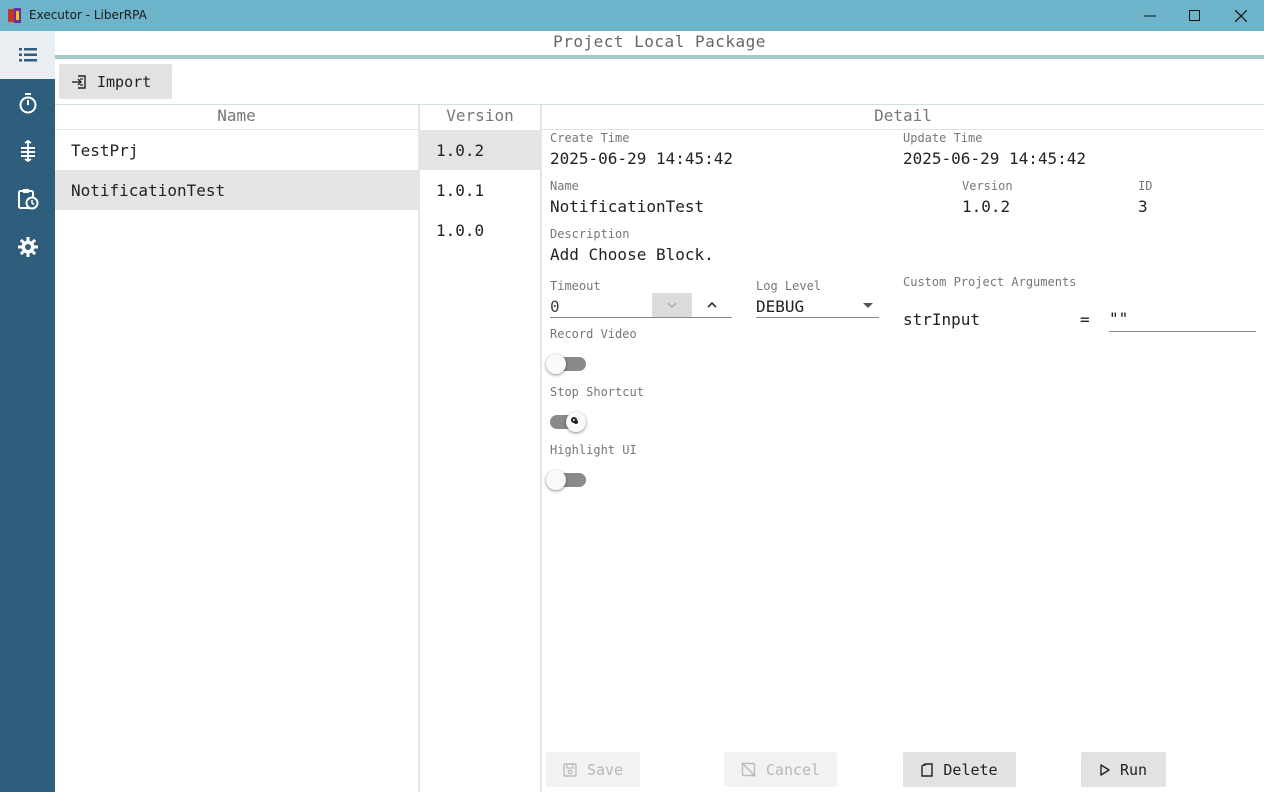 The width and height of the screenshot is (1264, 792). I want to click on nav-item-schedule, so click(27, 199).